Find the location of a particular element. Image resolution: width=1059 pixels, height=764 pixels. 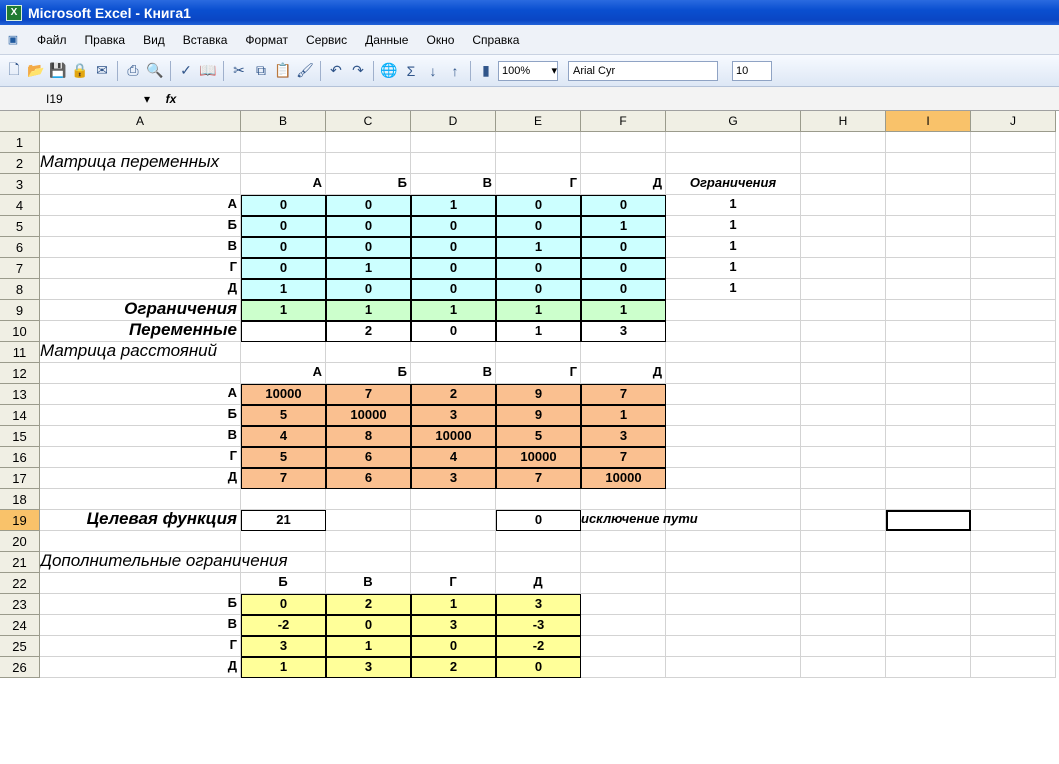

title-distance-matrix: Матрица расстояний is located at coordinates (225, 352).